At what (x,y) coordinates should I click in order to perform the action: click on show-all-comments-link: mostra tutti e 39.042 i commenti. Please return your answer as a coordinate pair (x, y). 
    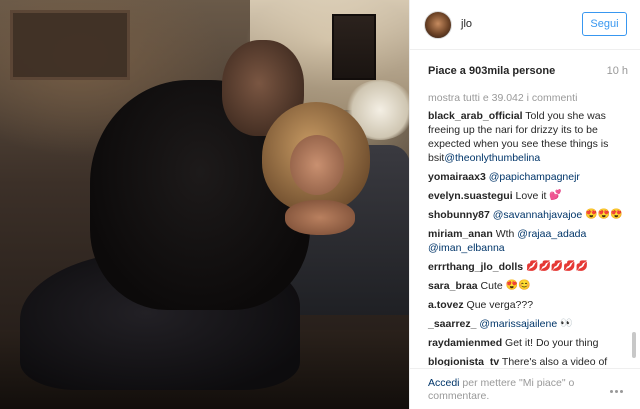
    Looking at the image, I should click on (502, 98).